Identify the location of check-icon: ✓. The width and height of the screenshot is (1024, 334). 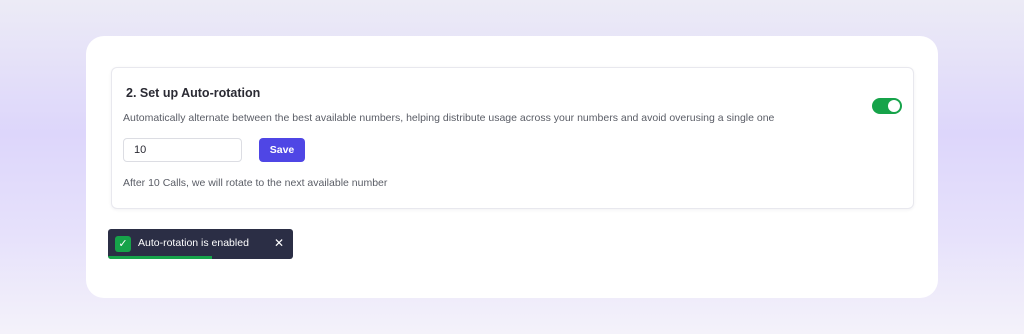
(123, 244).